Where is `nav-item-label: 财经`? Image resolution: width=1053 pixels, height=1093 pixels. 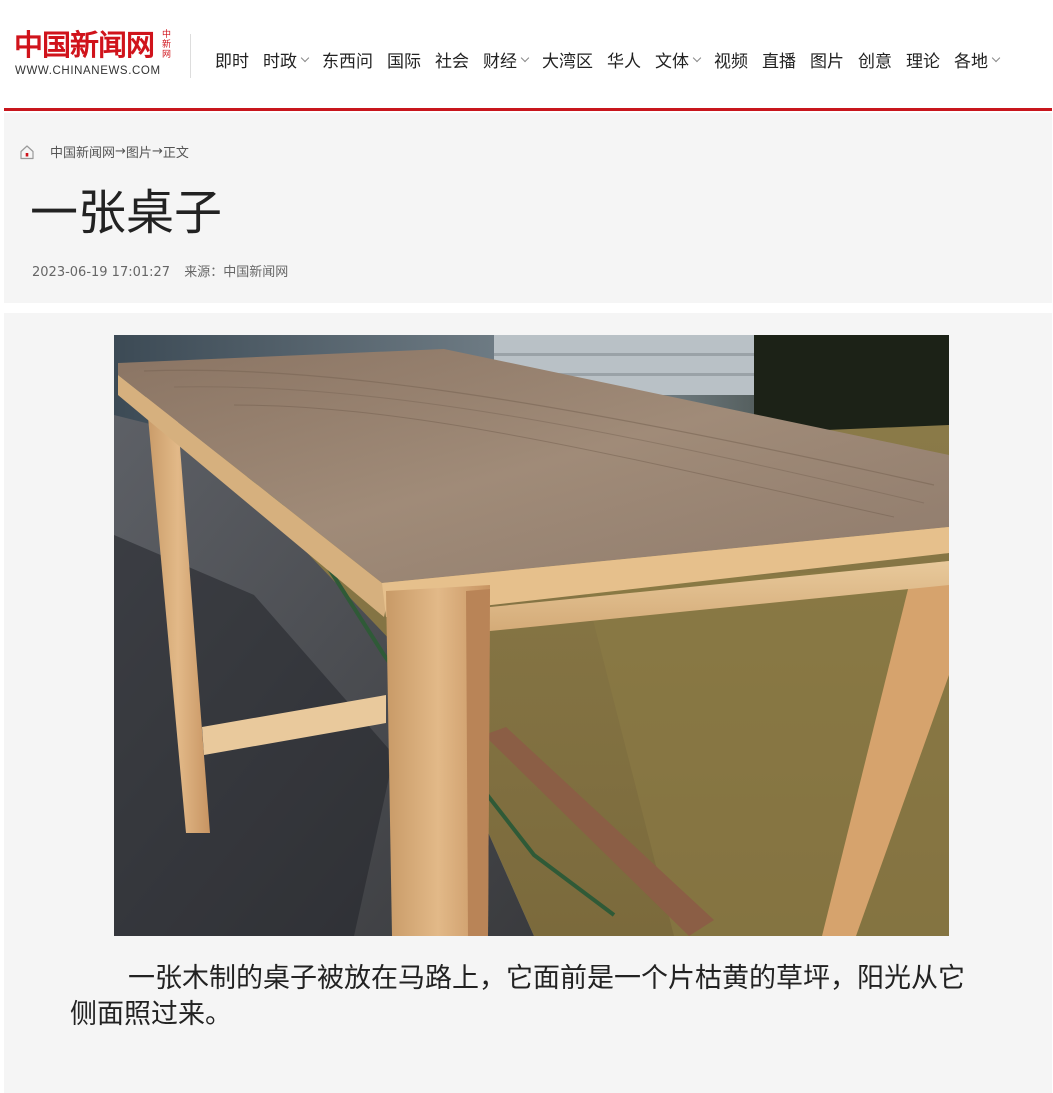 nav-item-label: 财经 is located at coordinates (500, 61).